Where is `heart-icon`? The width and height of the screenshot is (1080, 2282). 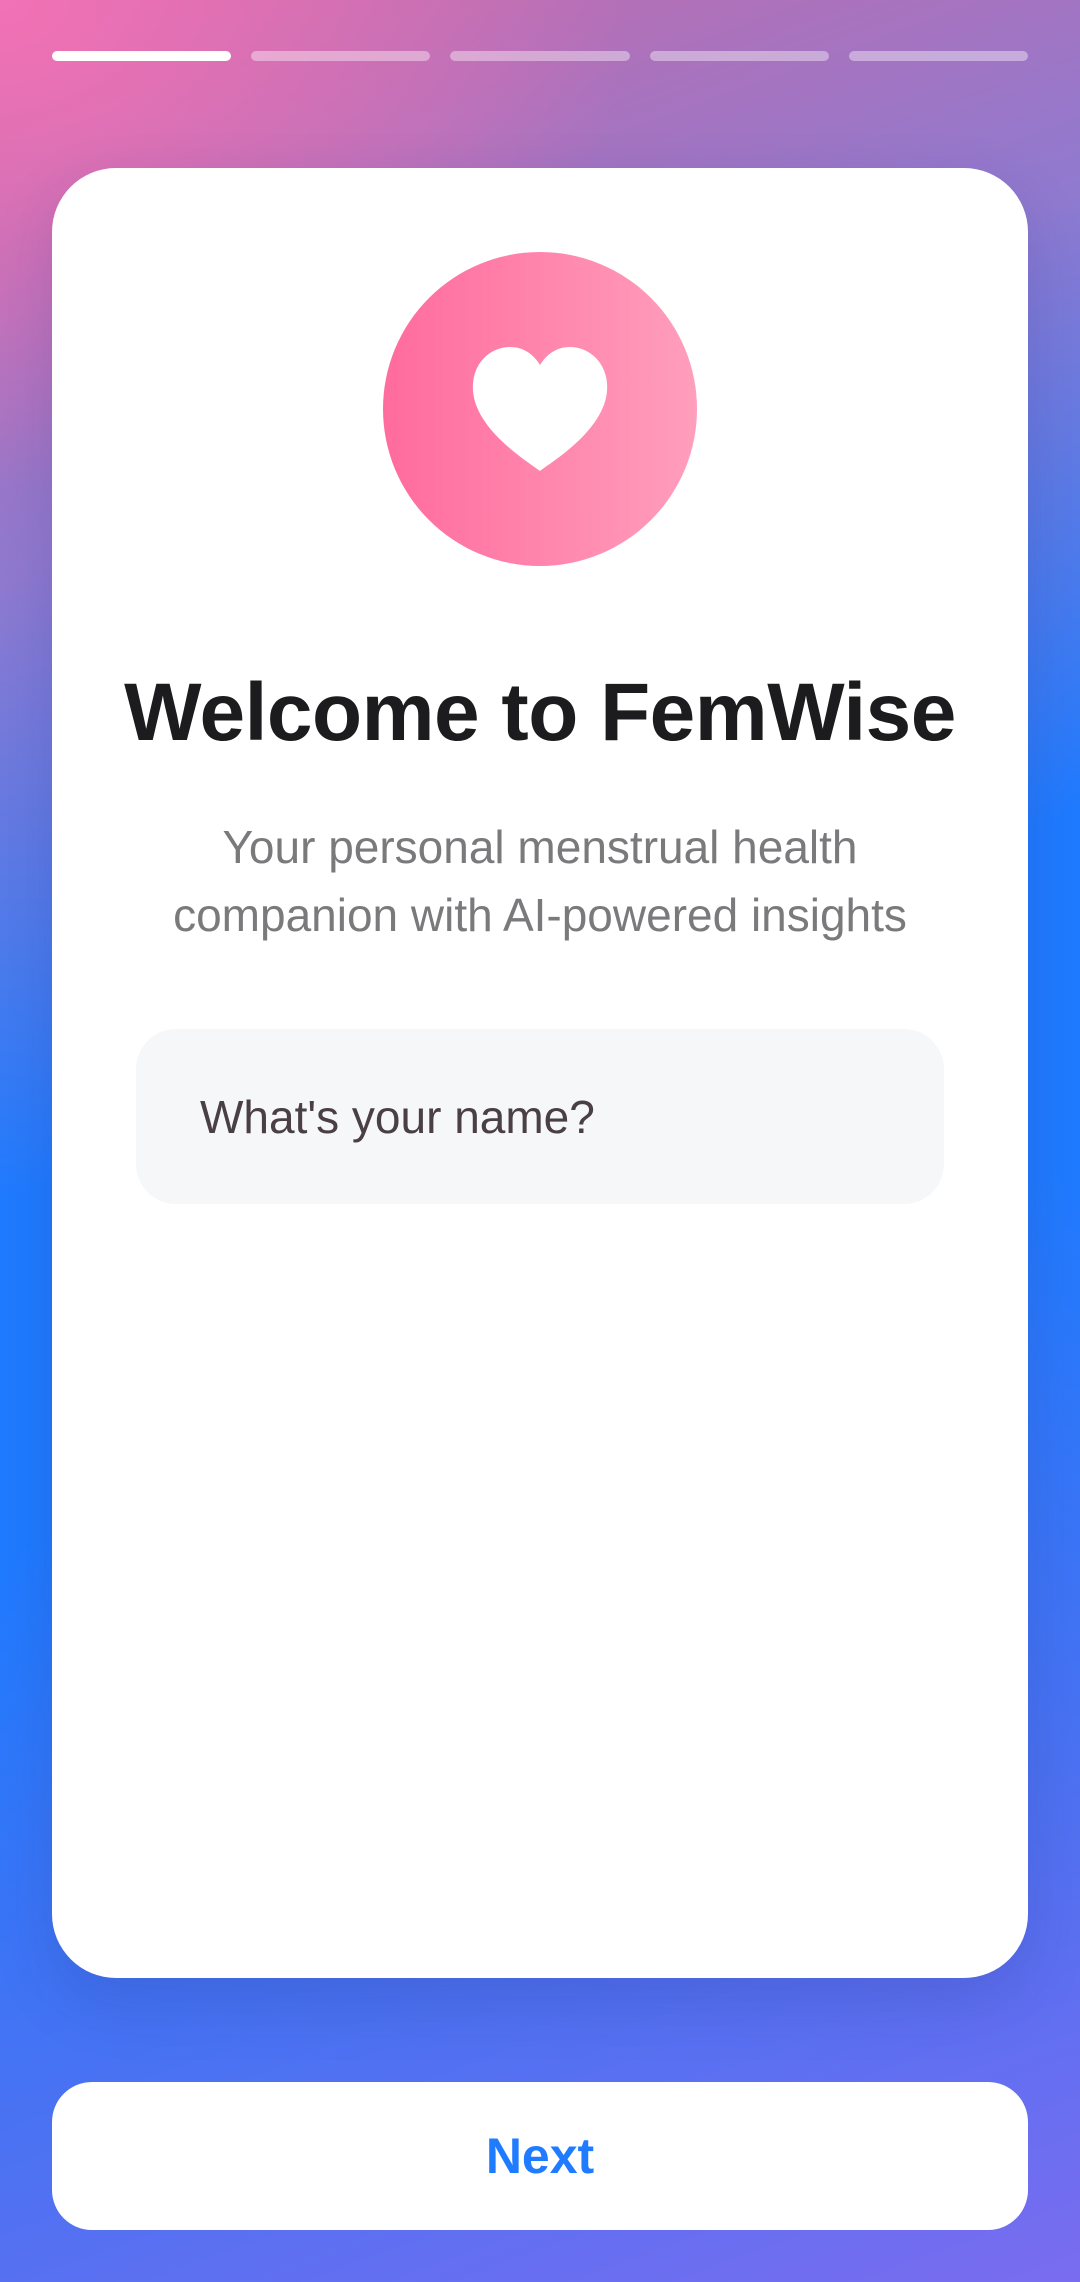
heart-icon is located at coordinates (540, 409).